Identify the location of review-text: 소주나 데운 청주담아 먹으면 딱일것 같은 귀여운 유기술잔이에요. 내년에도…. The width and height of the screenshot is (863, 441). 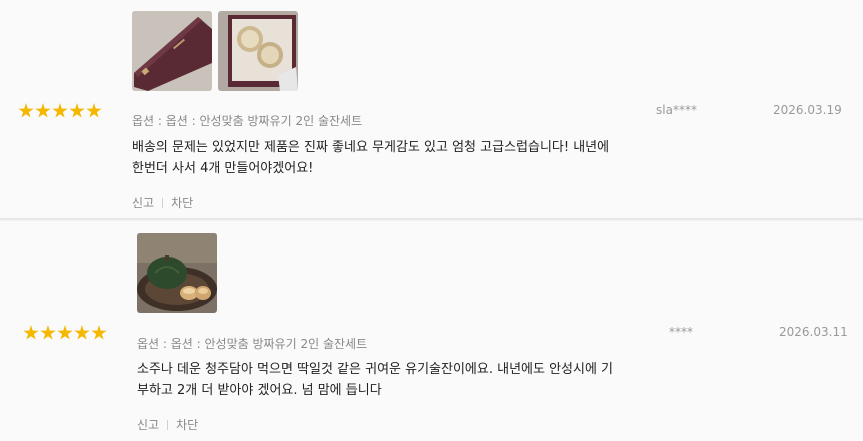
(375, 380).